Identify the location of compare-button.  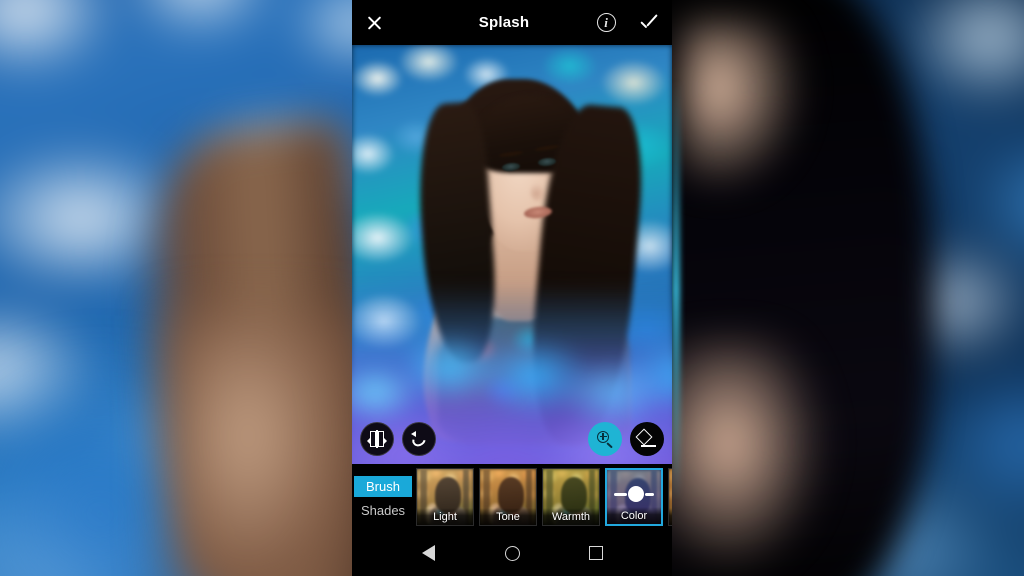
(377, 439).